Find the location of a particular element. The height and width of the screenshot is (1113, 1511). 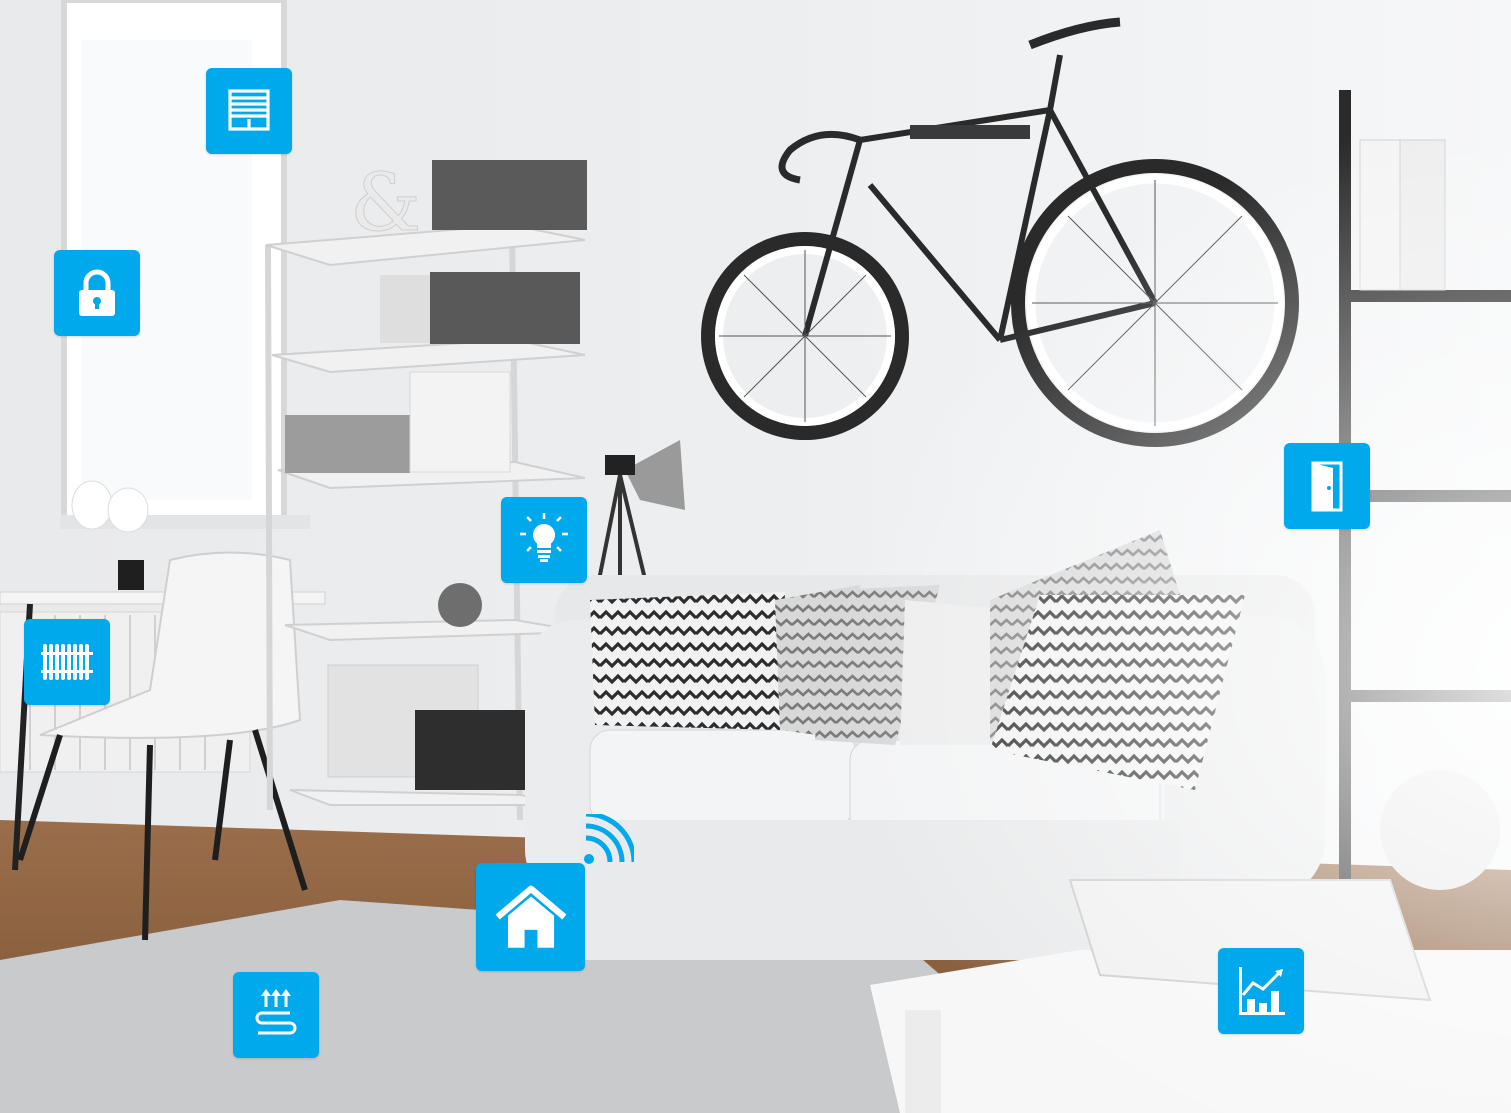

blinds-icon is located at coordinates (249, 111).